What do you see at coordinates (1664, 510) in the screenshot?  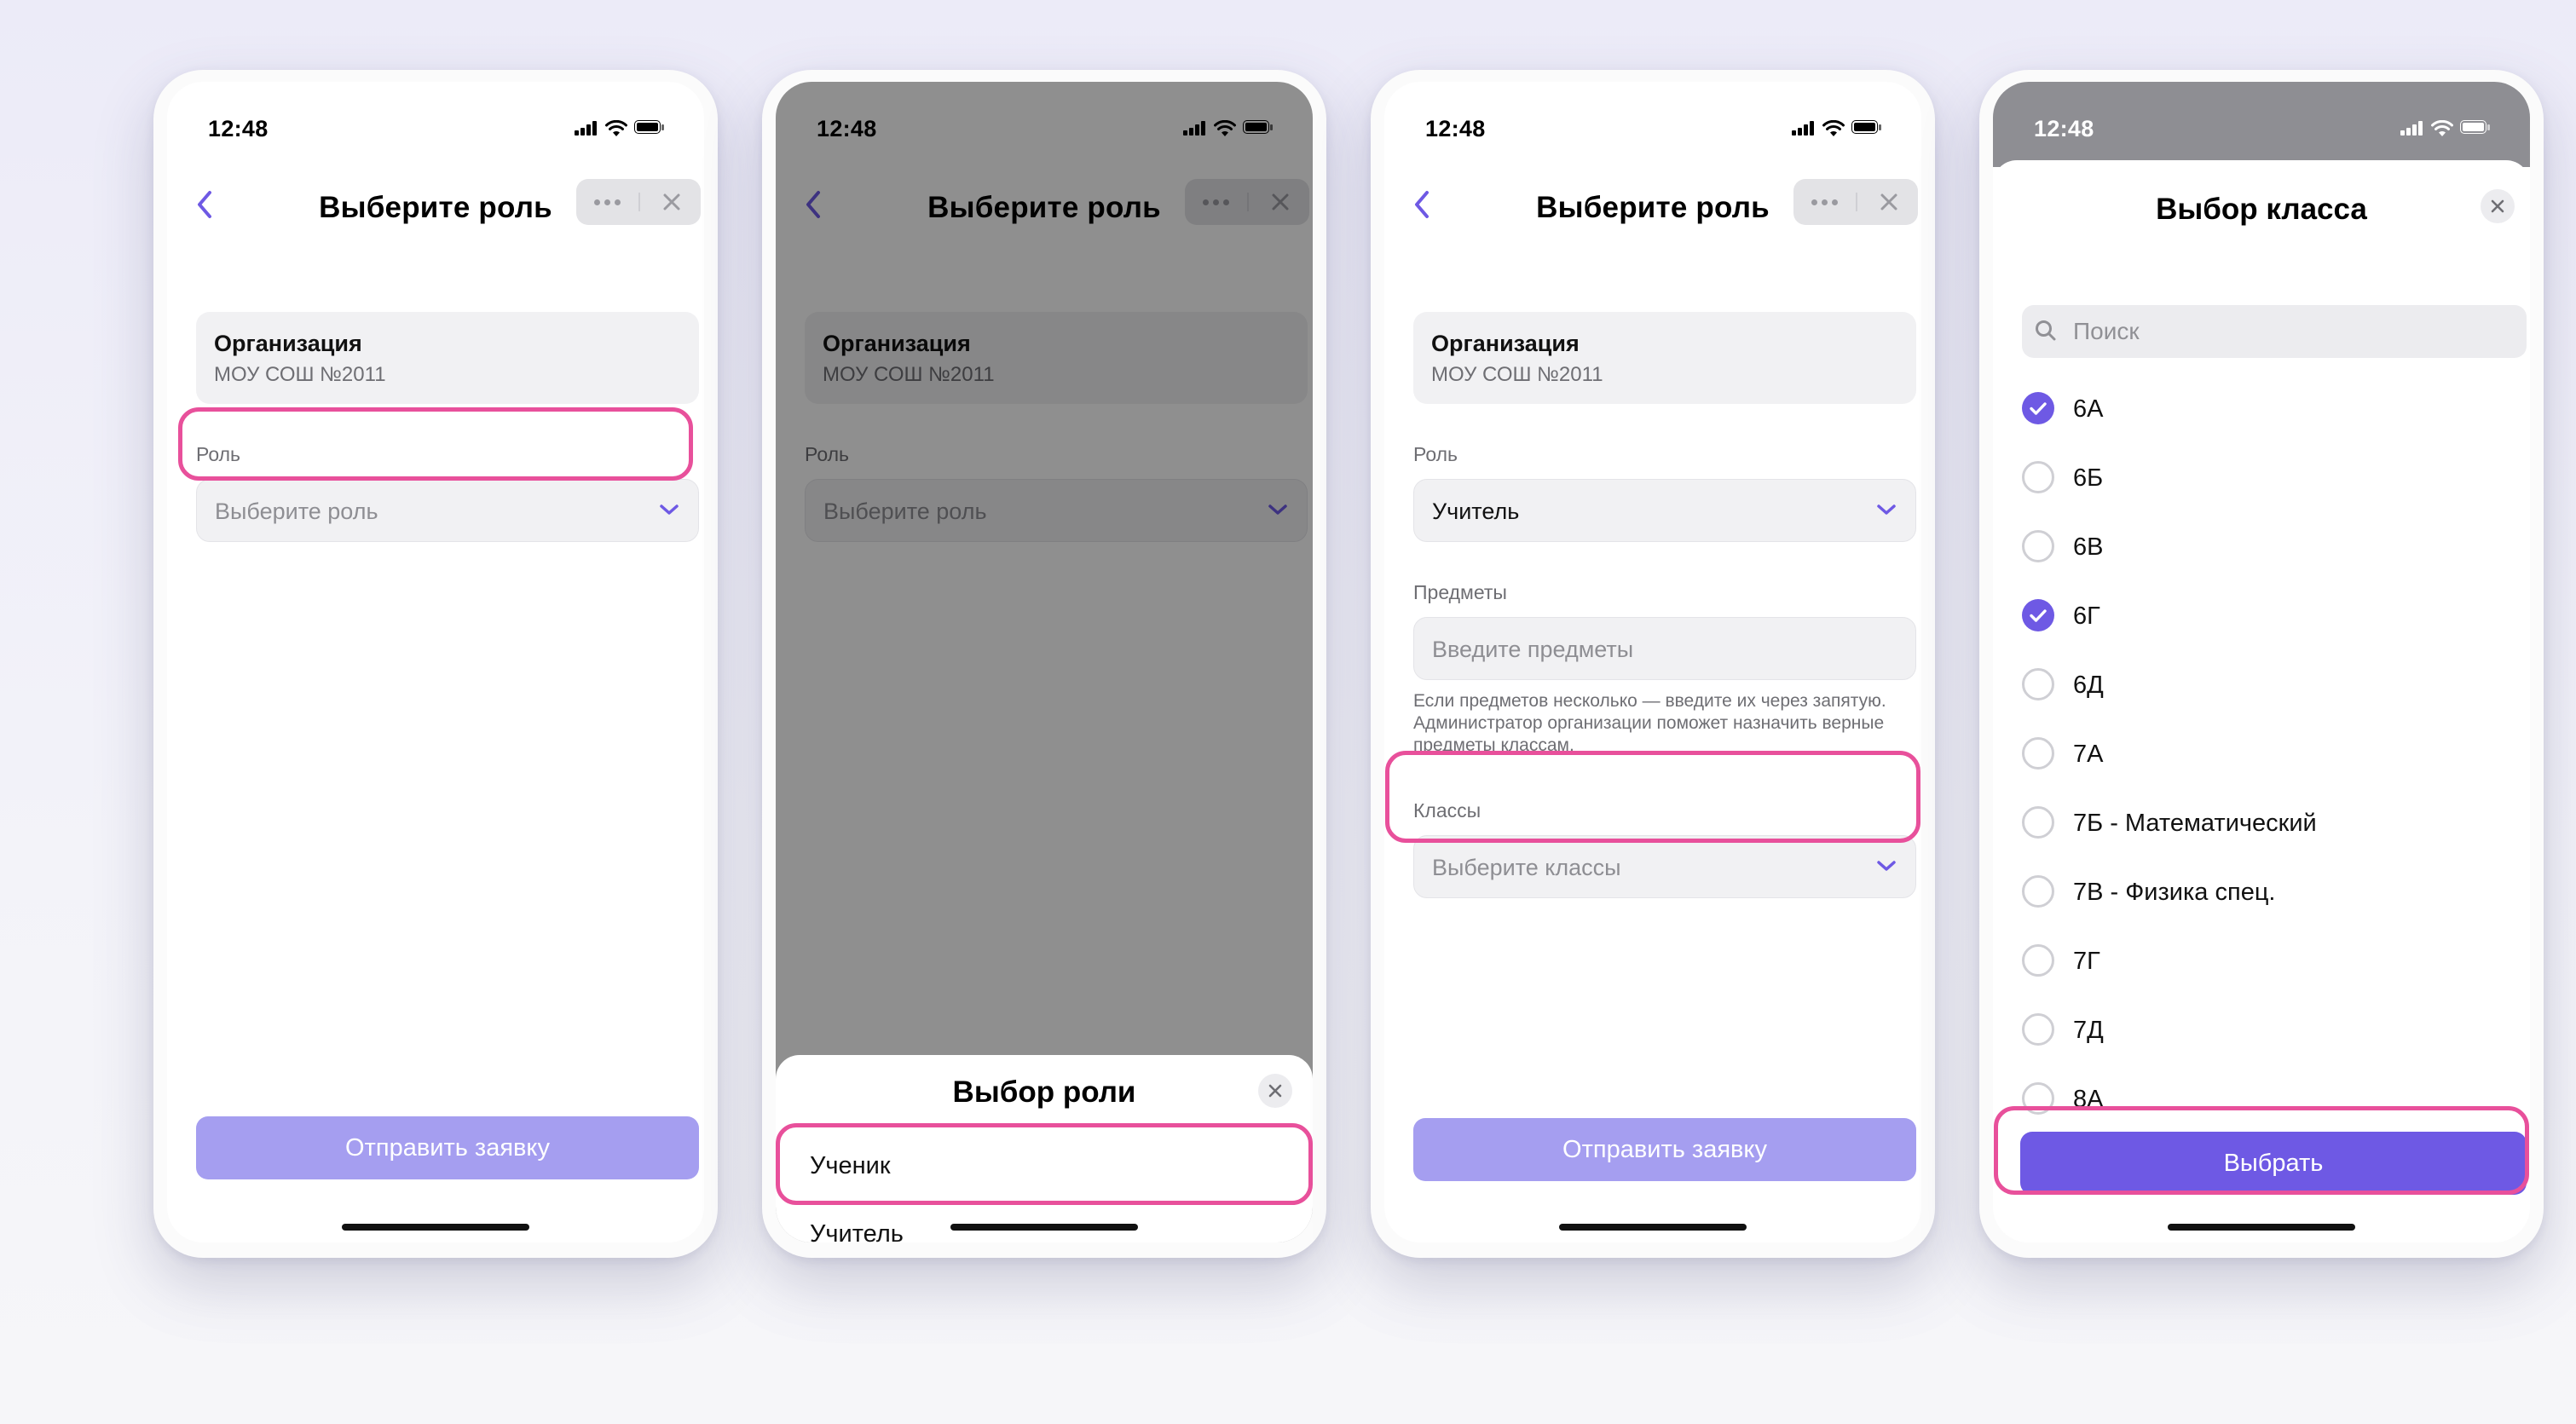 I see `role-select: Учитель` at bounding box center [1664, 510].